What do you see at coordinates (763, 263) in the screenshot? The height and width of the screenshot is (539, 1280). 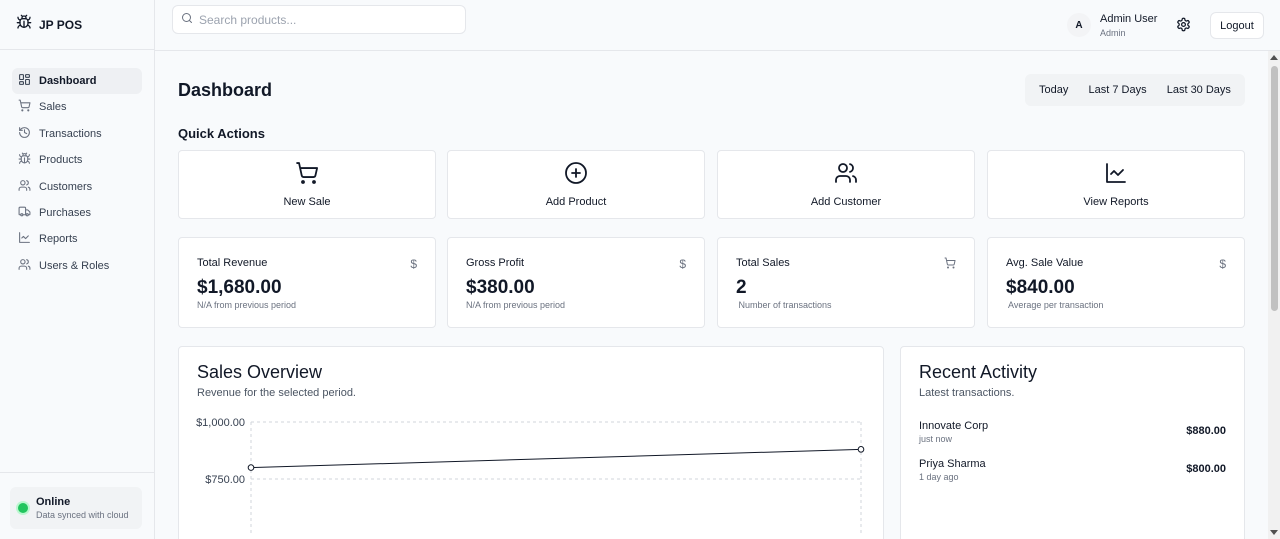 I see `stat-label: Total Sales` at bounding box center [763, 263].